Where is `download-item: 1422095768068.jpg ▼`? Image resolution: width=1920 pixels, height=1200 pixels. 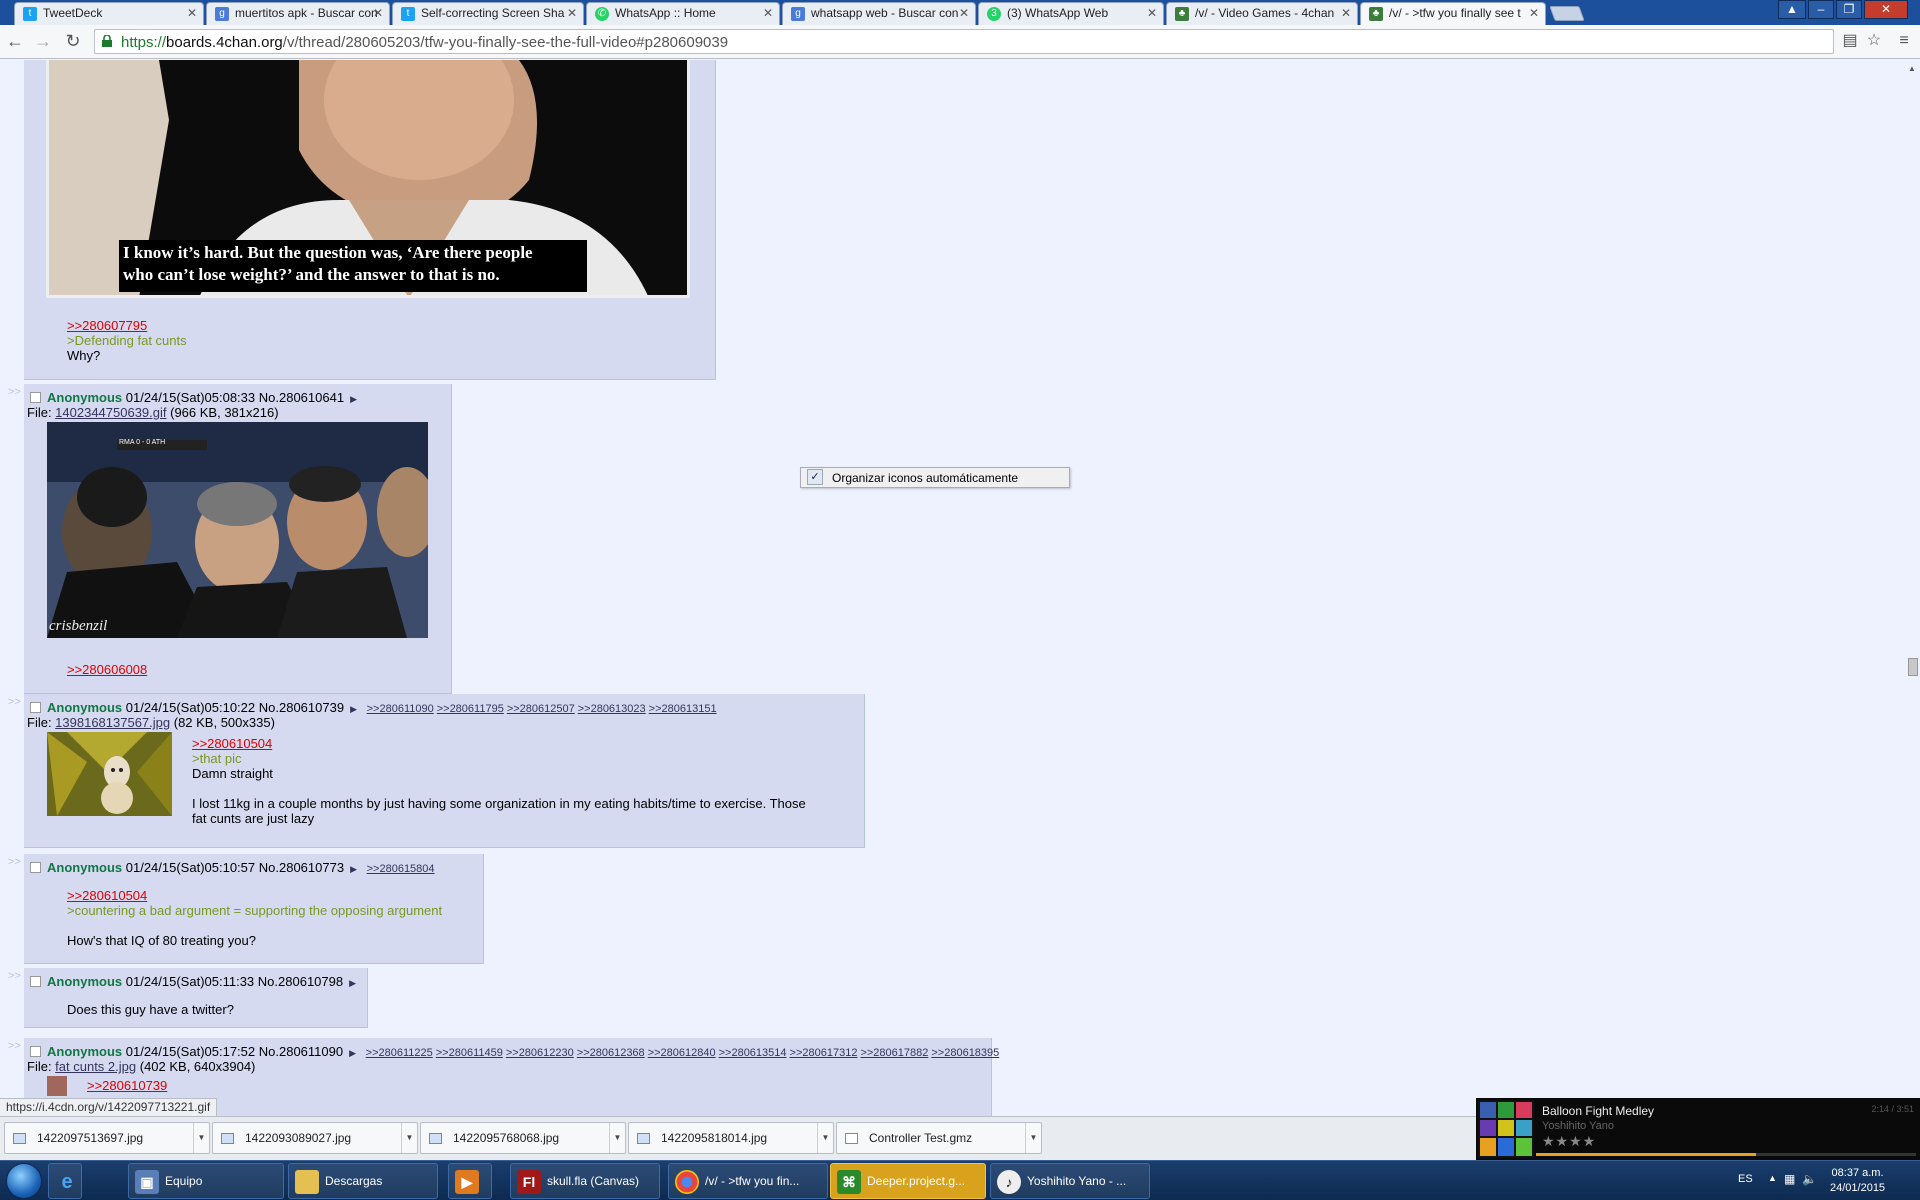 download-item: 1422095768068.jpg ▼ is located at coordinates (523, 1138).